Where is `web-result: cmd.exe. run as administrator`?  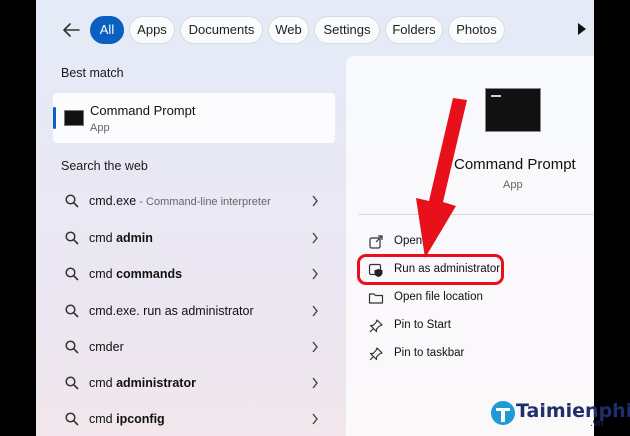
web-result: cmd.exe. run as administrator is located at coordinates (194, 311).